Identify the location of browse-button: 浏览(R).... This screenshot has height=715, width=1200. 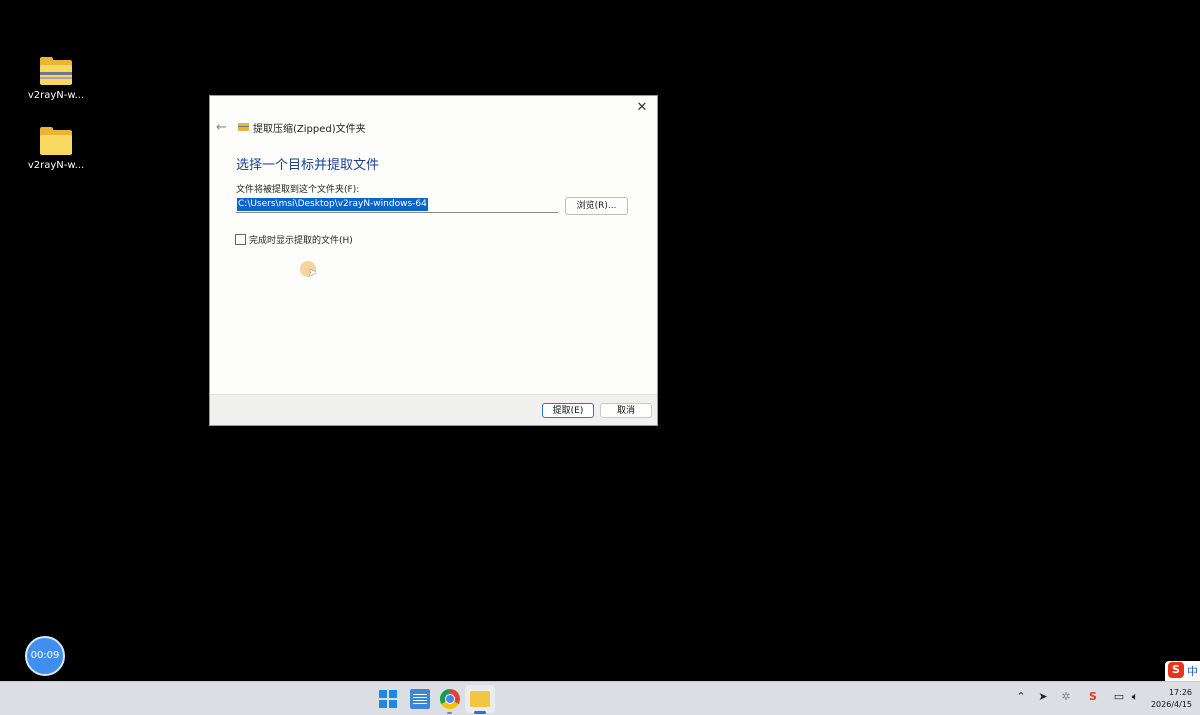
(596, 206).